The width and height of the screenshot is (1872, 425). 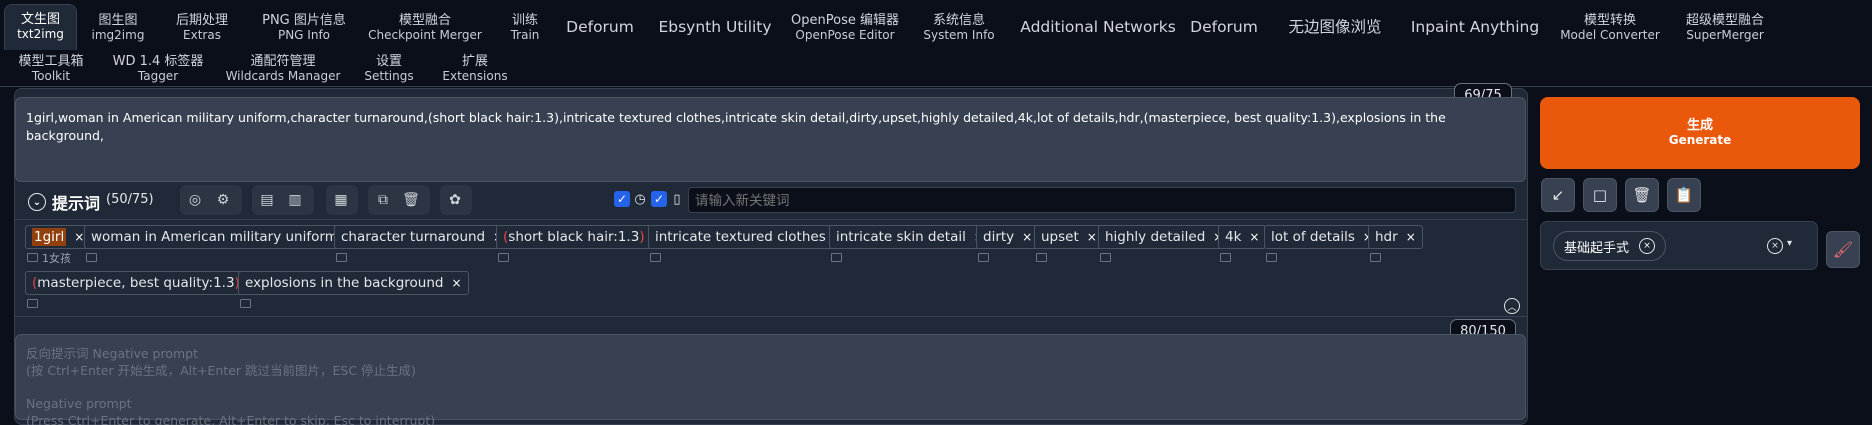 What do you see at coordinates (76, 203) in the screenshot?
I see `prompt-tags-title: 提示词` at bounding box center [76, 203].